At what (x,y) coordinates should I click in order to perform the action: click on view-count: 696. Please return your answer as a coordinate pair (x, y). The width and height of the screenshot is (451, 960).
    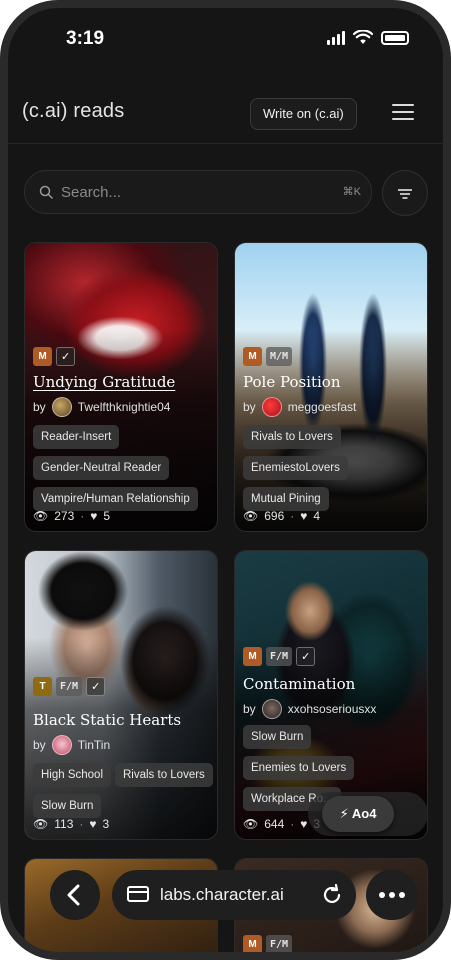
    Looking at the image, I should click on (274, 516).